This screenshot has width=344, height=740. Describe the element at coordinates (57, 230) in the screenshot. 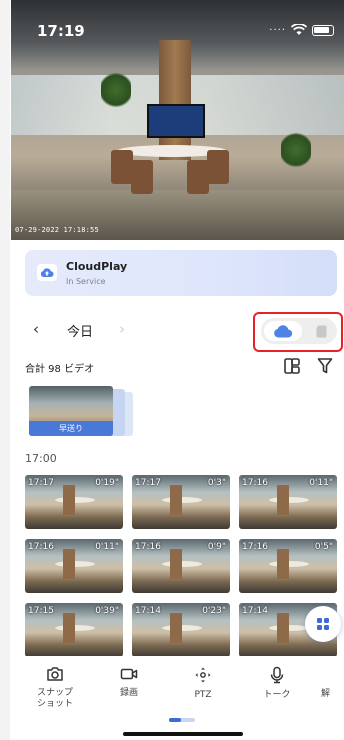

I see `video-timestamp: 07-29-2022 17:18:55` at that location.